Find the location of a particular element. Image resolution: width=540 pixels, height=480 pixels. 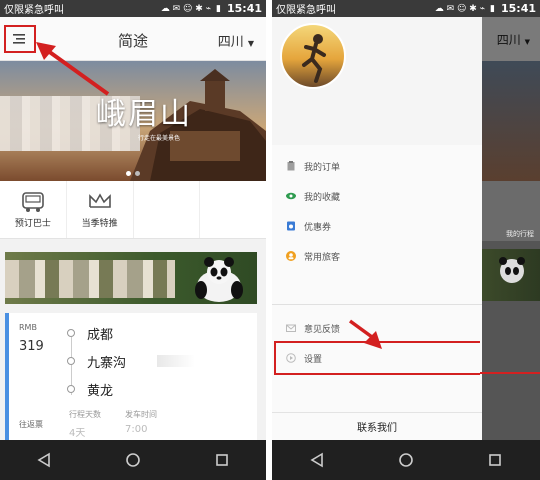

quick-nav-special: 当季特推 is located at coordinates (100, 209).